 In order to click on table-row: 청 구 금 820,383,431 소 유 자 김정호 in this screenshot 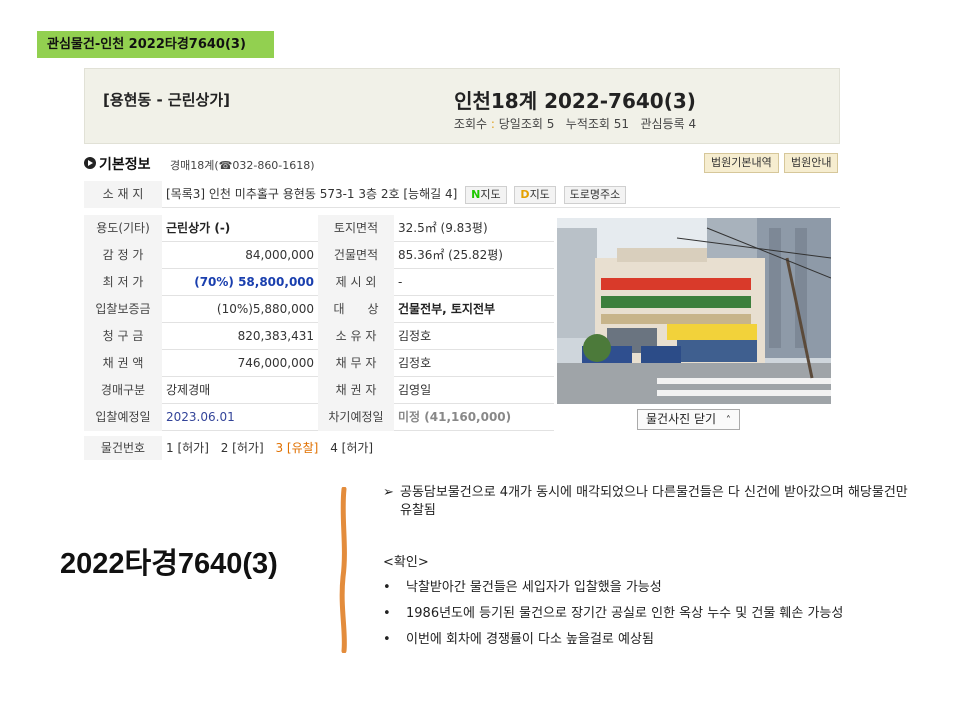, I will do `click(319, 336)`.